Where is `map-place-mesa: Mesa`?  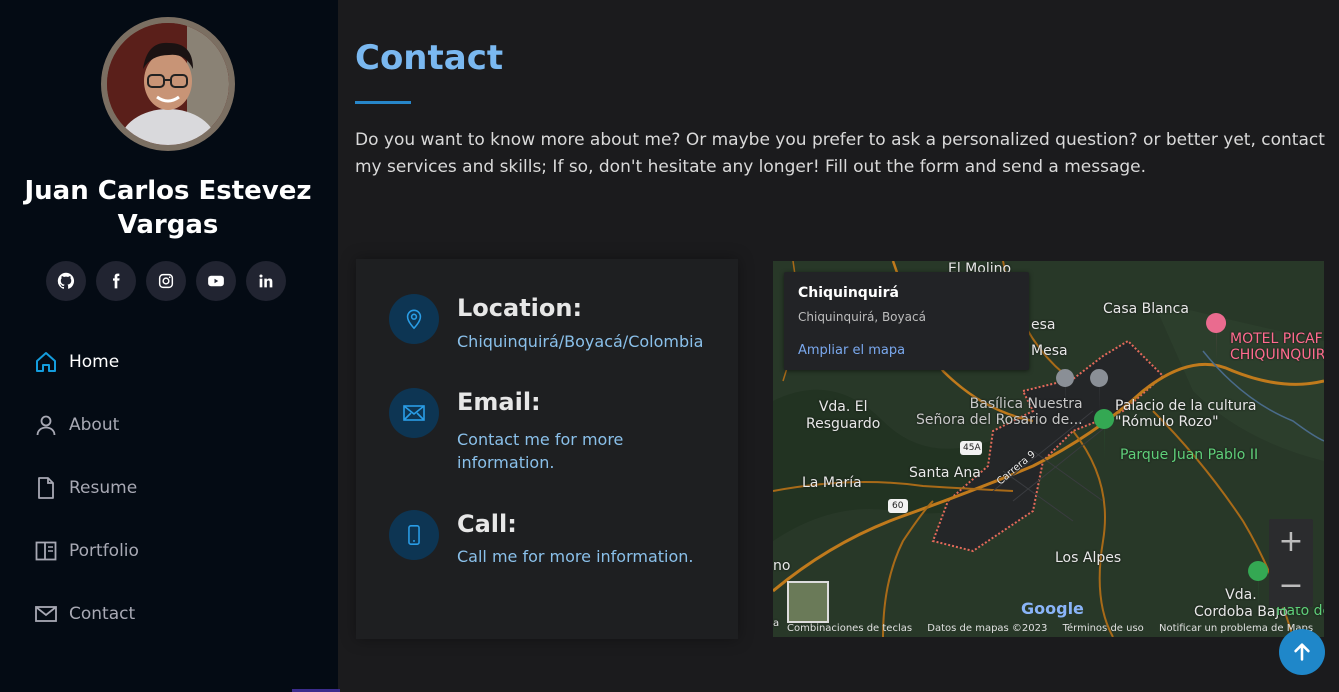
map-place-mesa: Mesa is located at coordinates (1049, 351).